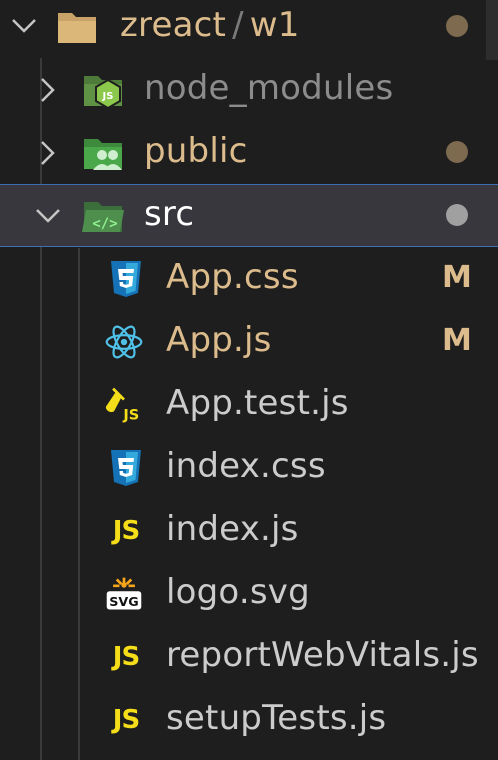 The image size is (498, 760). I want to click on nodejs-folder-icon: JS, so click(103, 93).